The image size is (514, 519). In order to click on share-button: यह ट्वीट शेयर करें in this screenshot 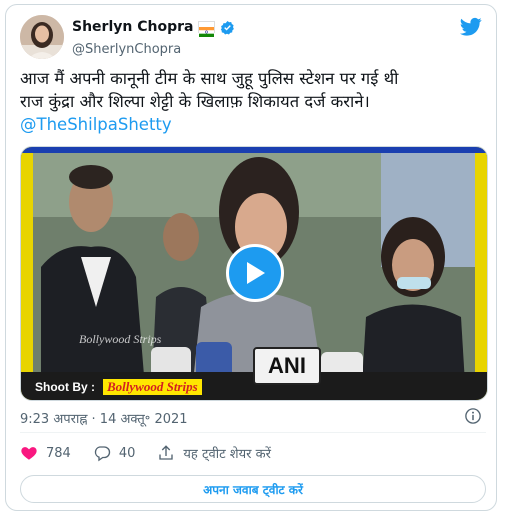, I will do `click(214, 453)`.